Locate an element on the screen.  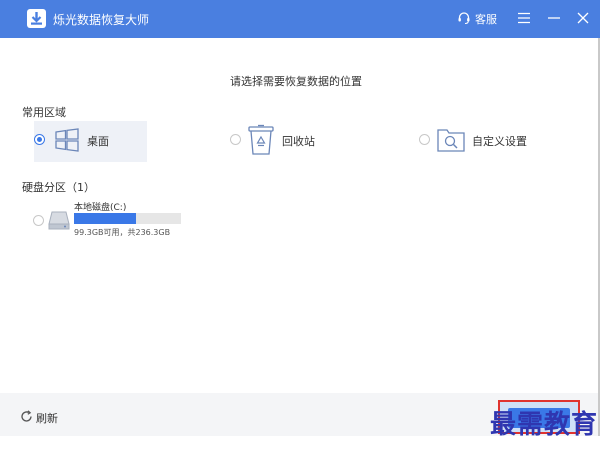
desktop-label: 桌面 is located at coordinates (98, 141).